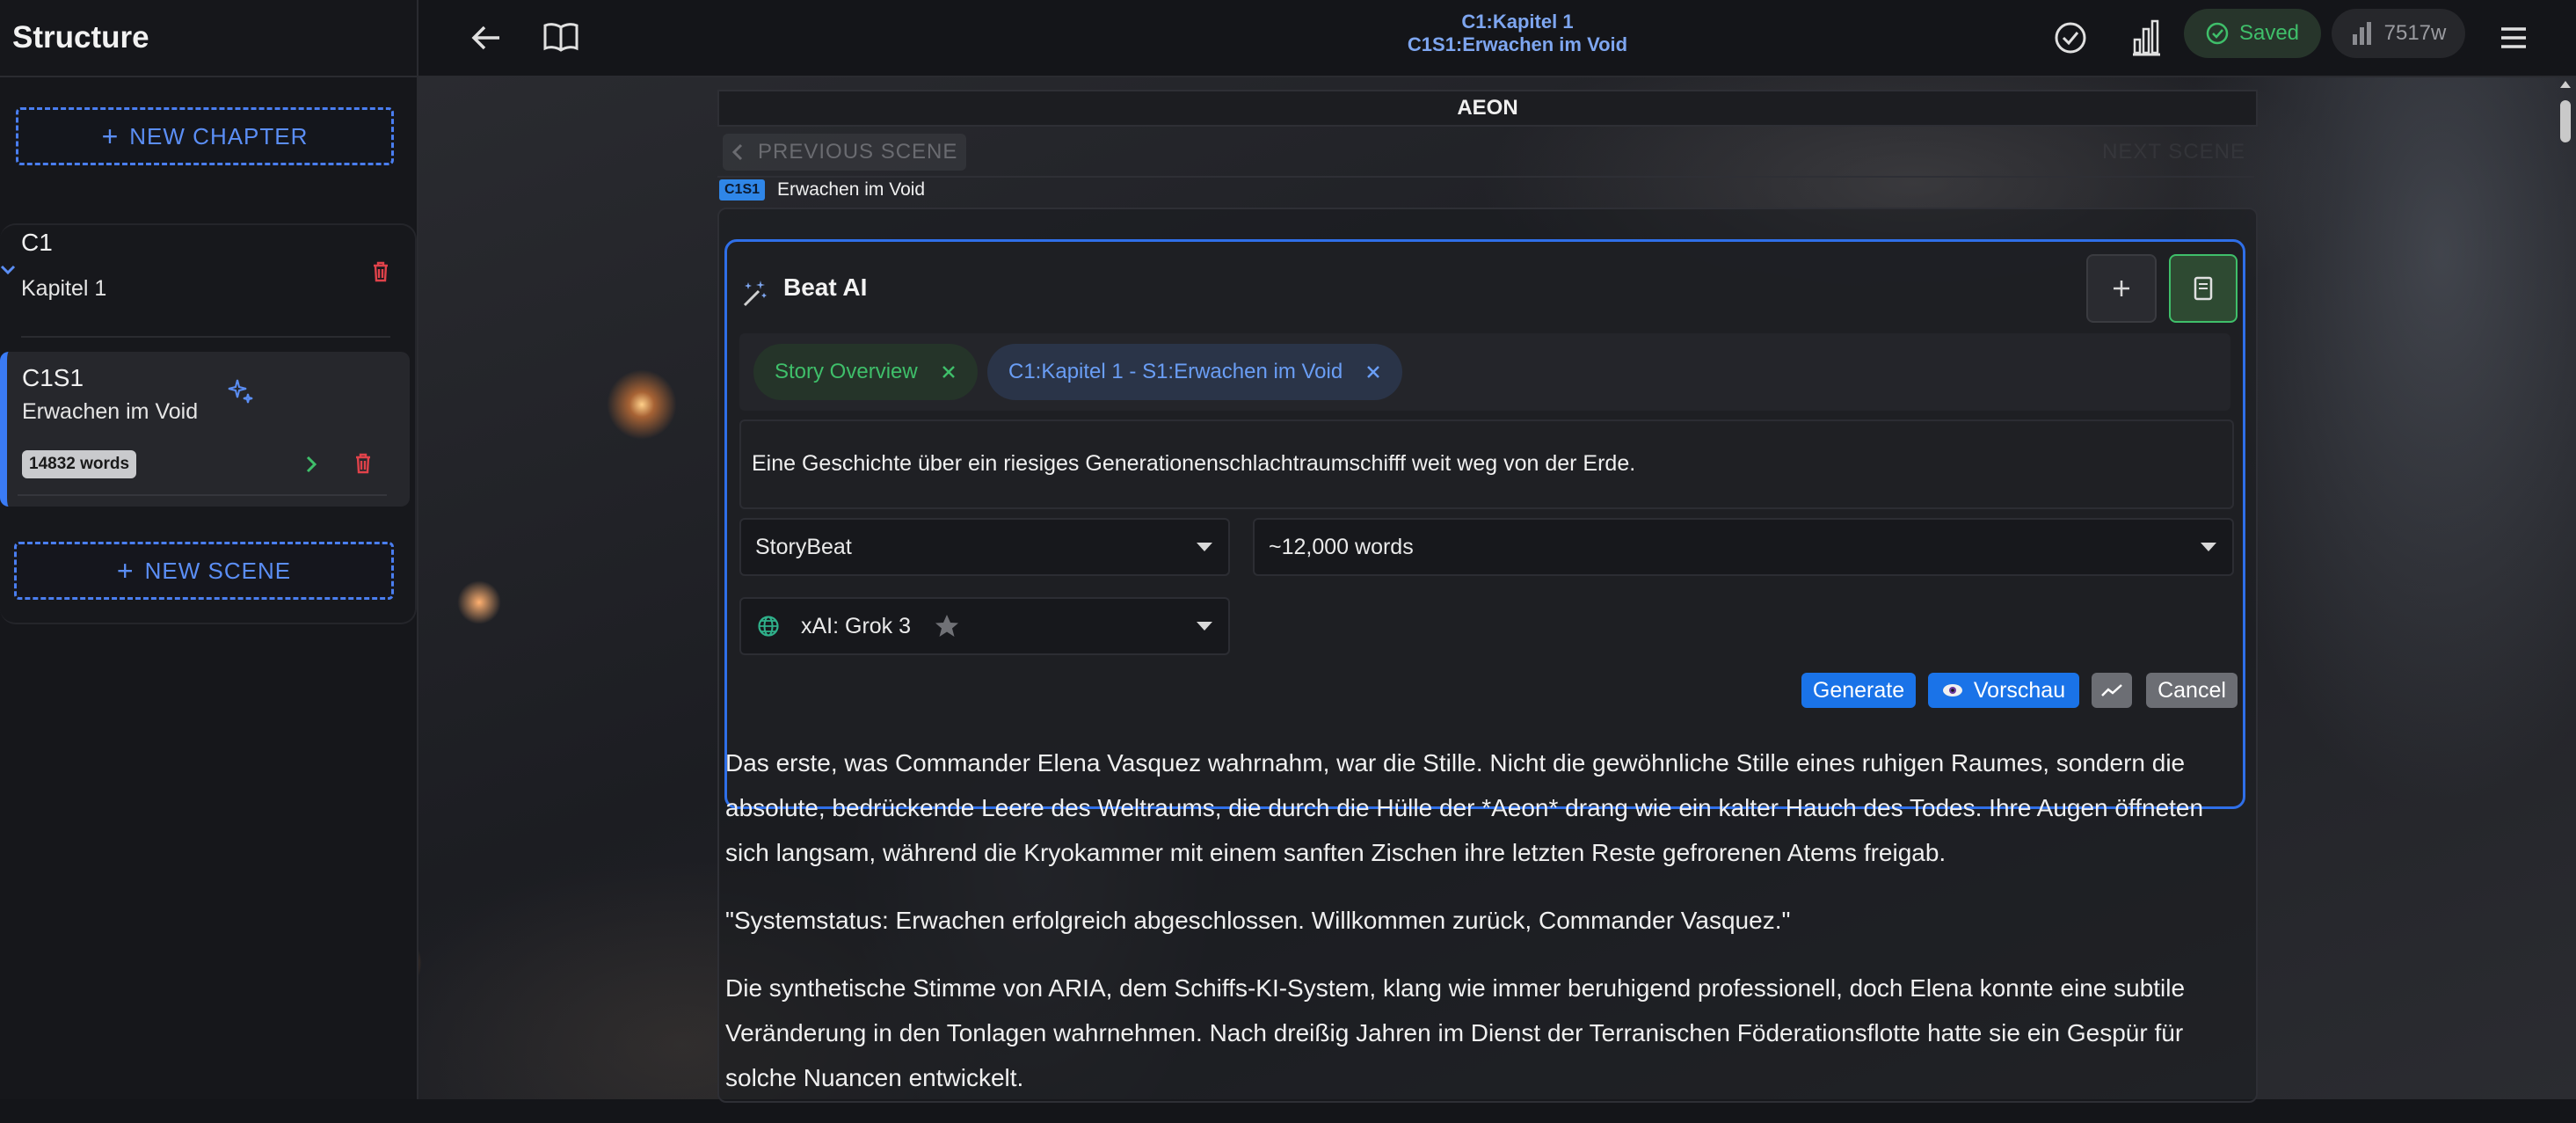  I want to click on delete-chapter-icon, so click(380, 274).